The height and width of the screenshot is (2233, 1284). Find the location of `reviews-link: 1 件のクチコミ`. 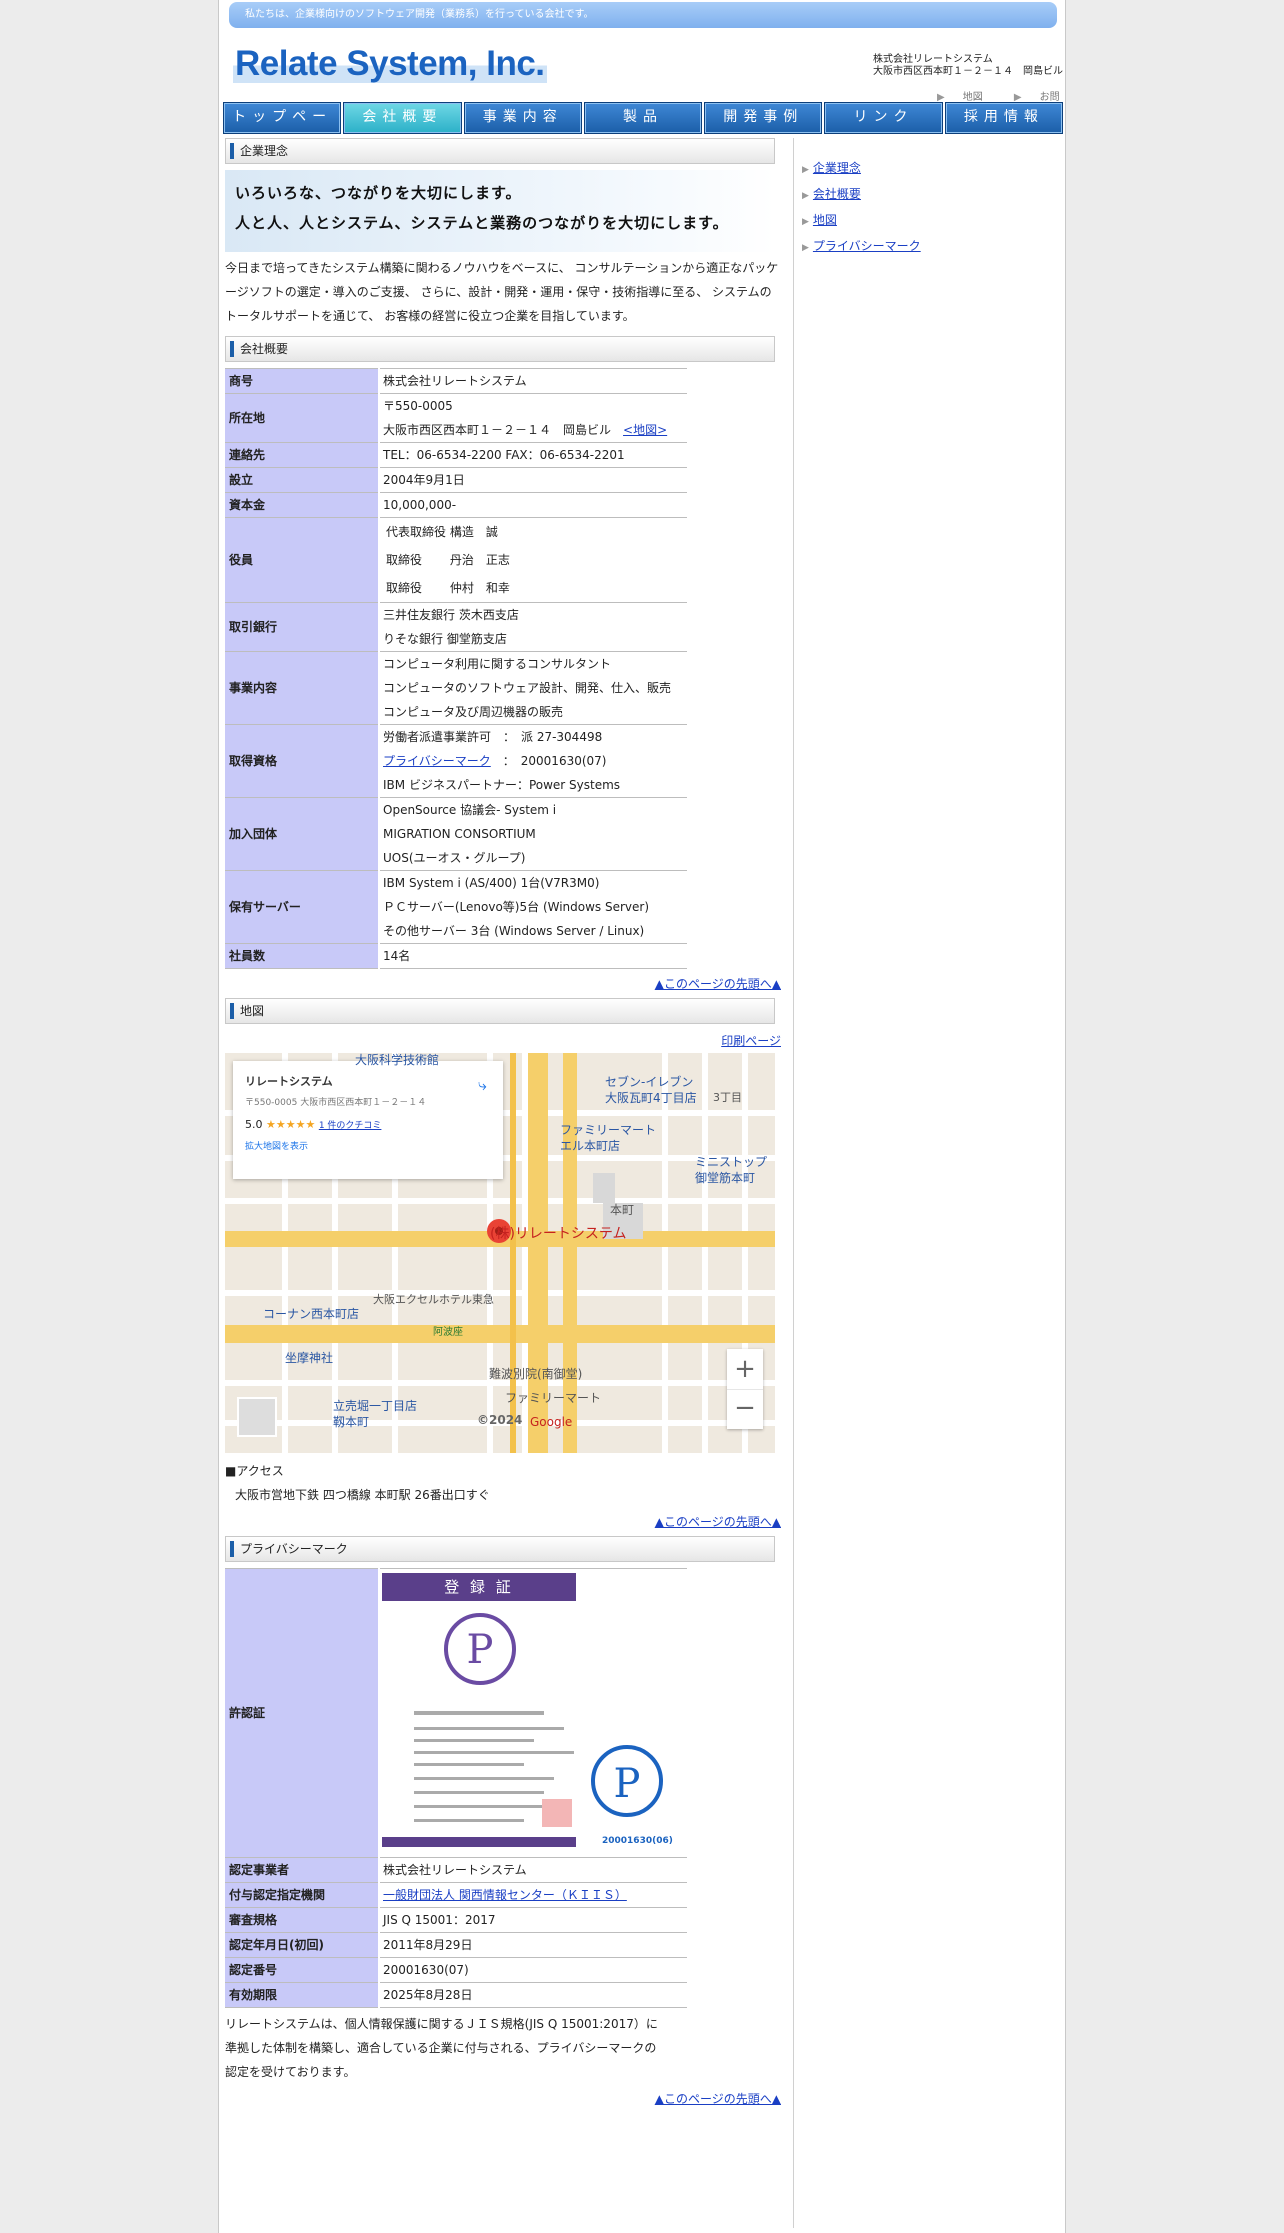

reviews-link: 1 件のクチコミ is located at coordinates (350, 1126).